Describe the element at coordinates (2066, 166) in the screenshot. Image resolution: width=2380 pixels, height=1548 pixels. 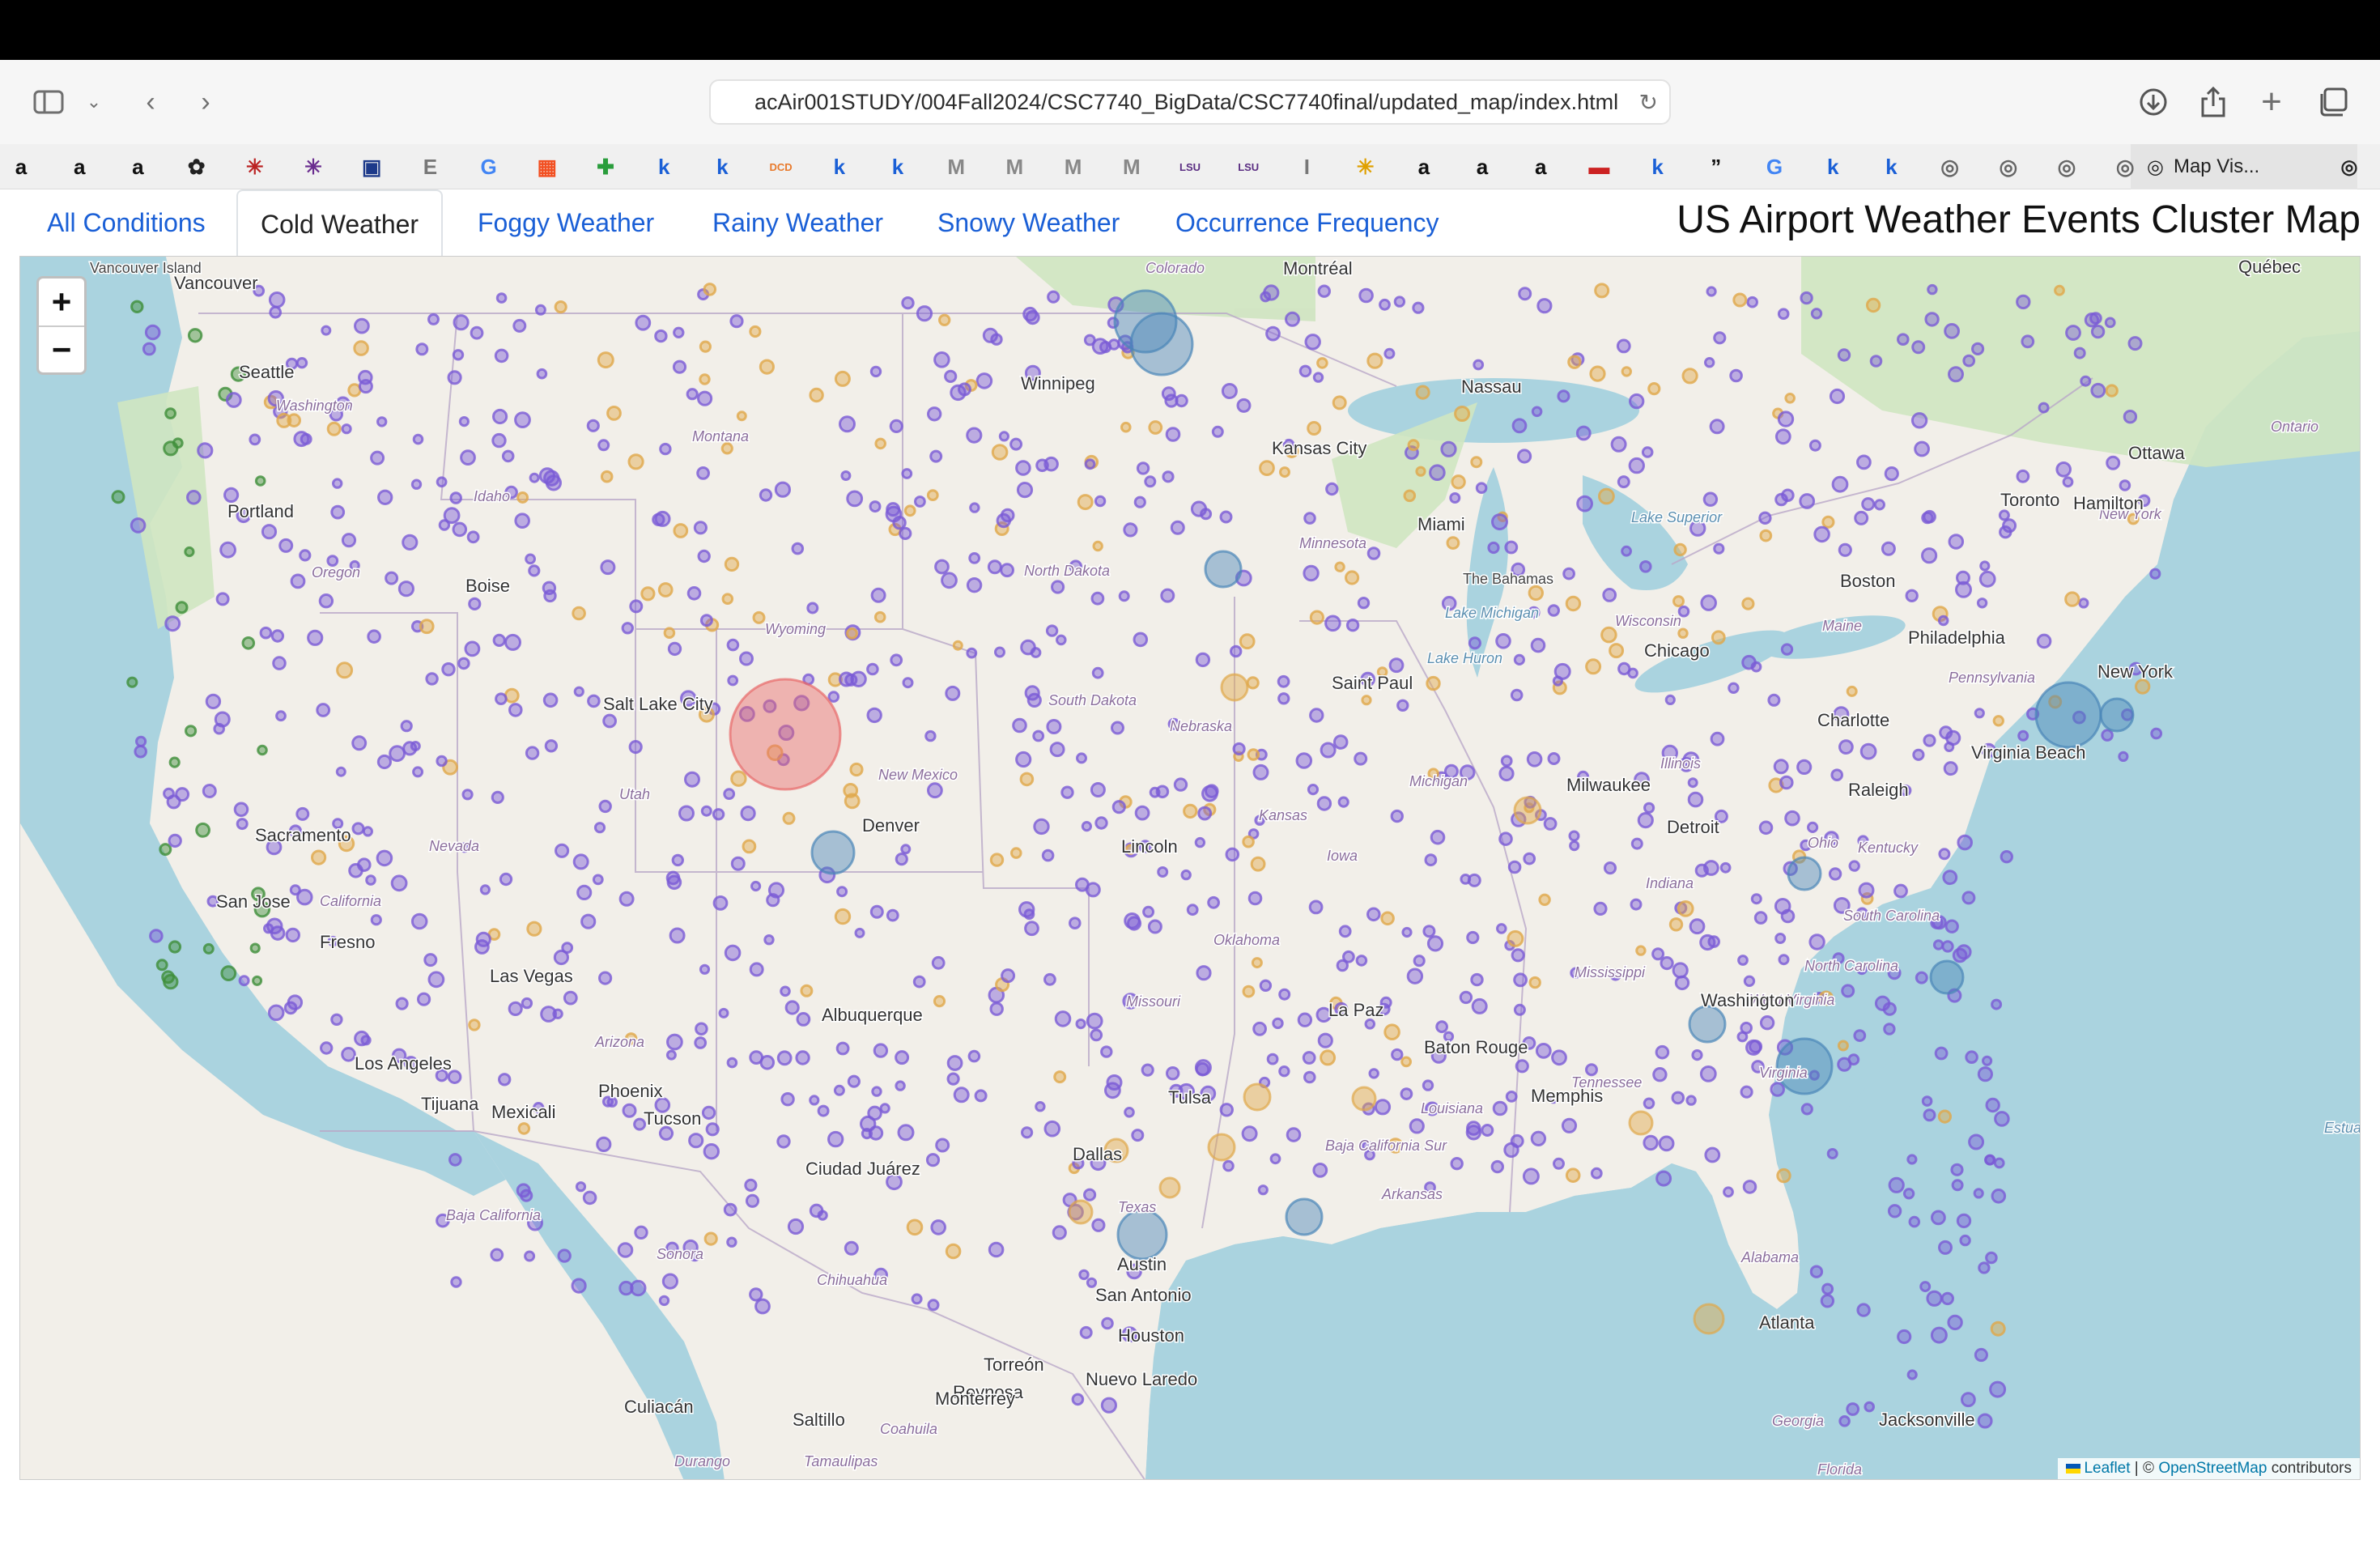
I see `favorite-35-icon: ◎` at that location.